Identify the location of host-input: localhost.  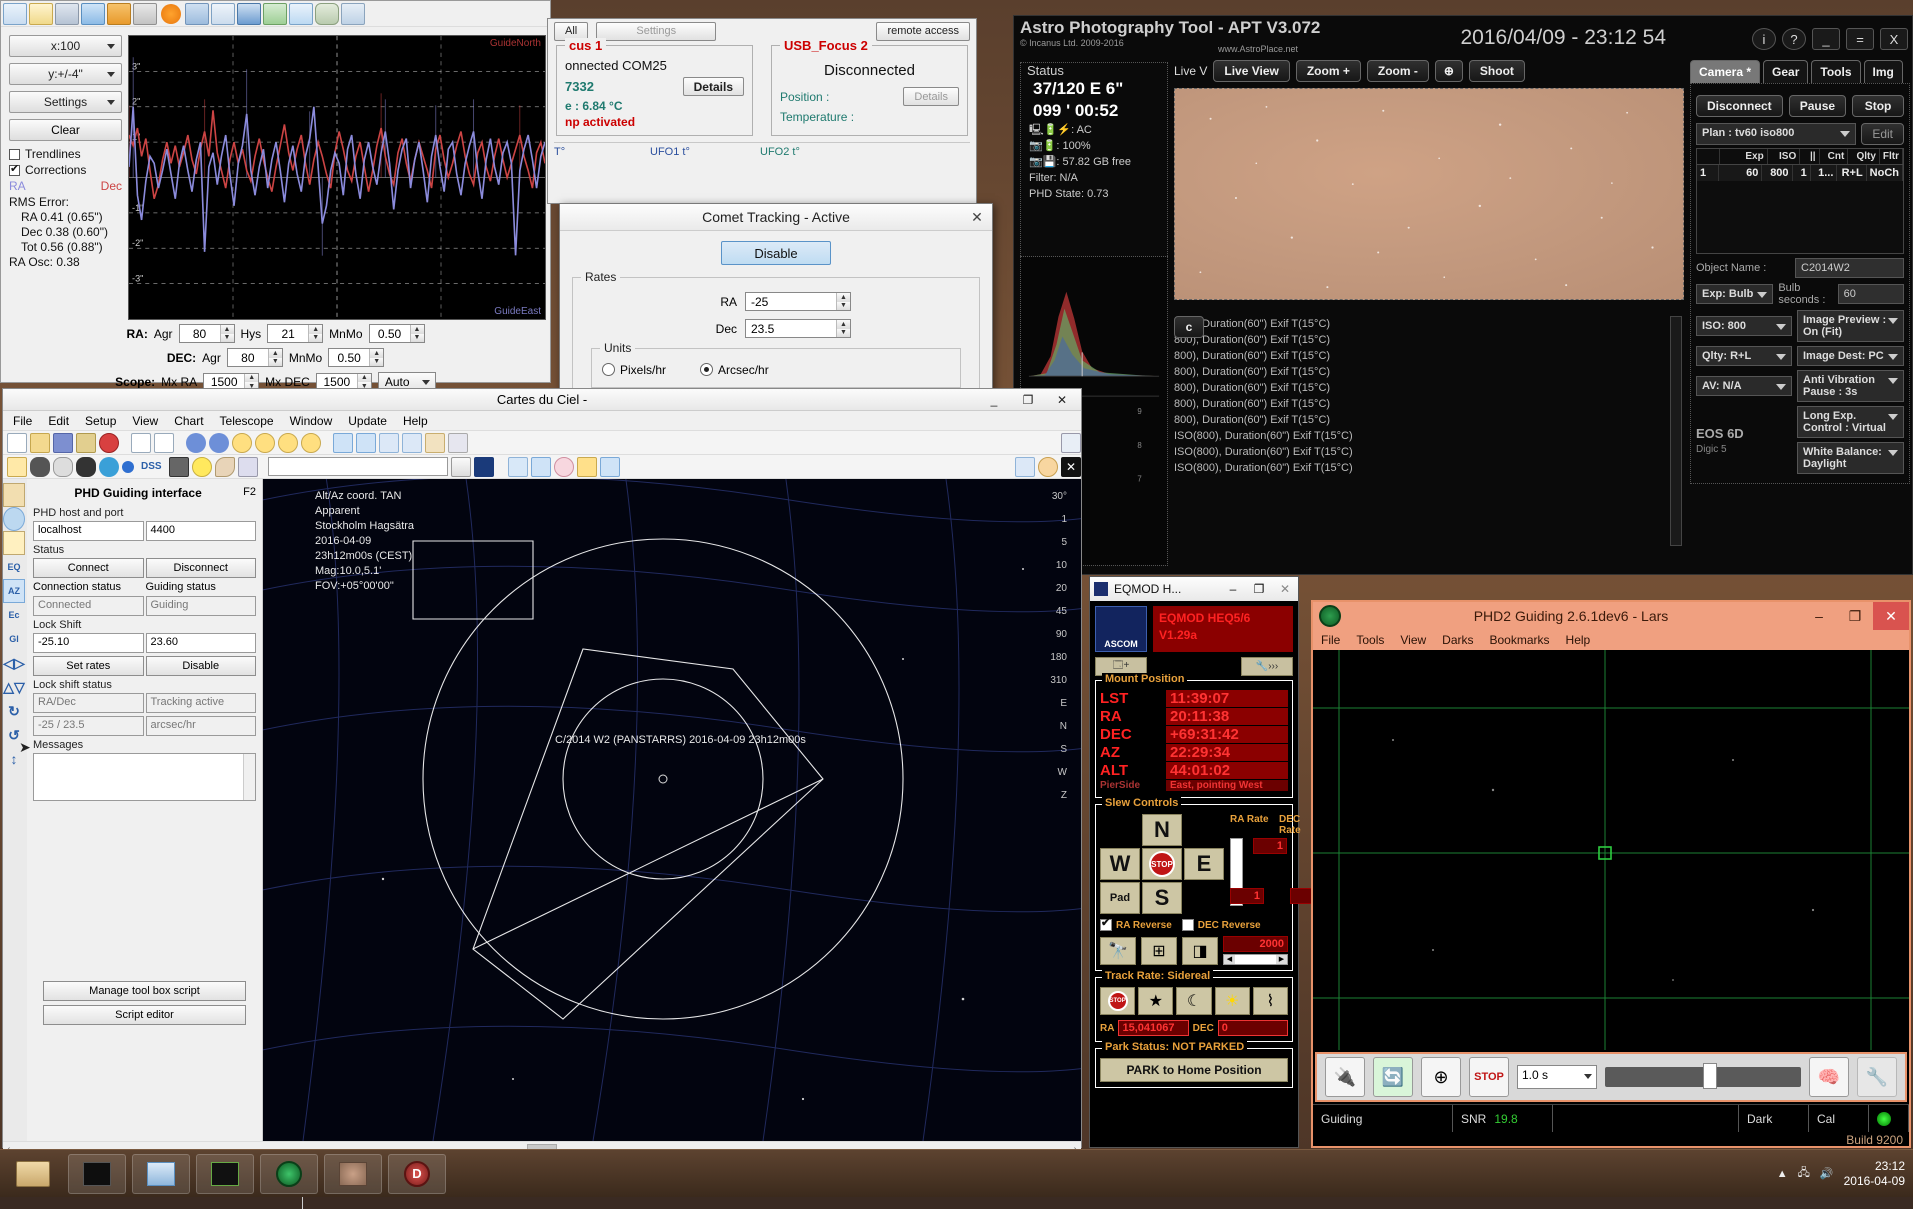
(88, 531).